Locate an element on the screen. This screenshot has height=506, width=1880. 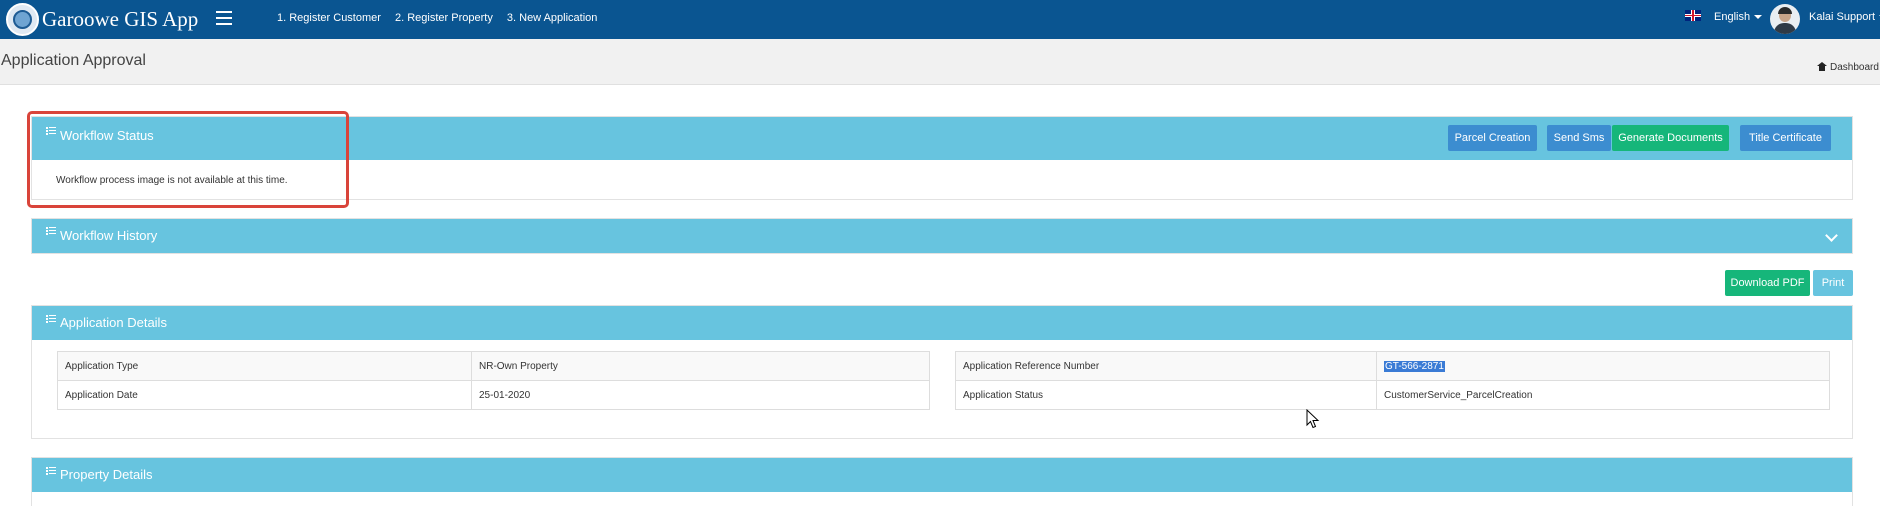
print-button: Print is located at coordinates (1833, 283).